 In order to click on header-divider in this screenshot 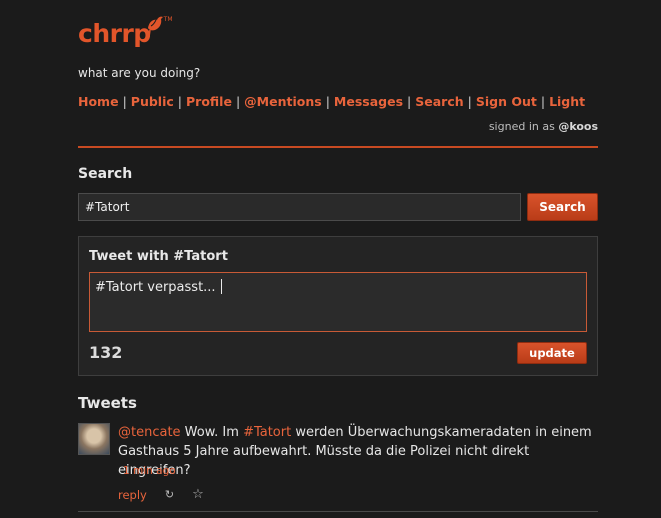, I will do `click(338, 147)`.